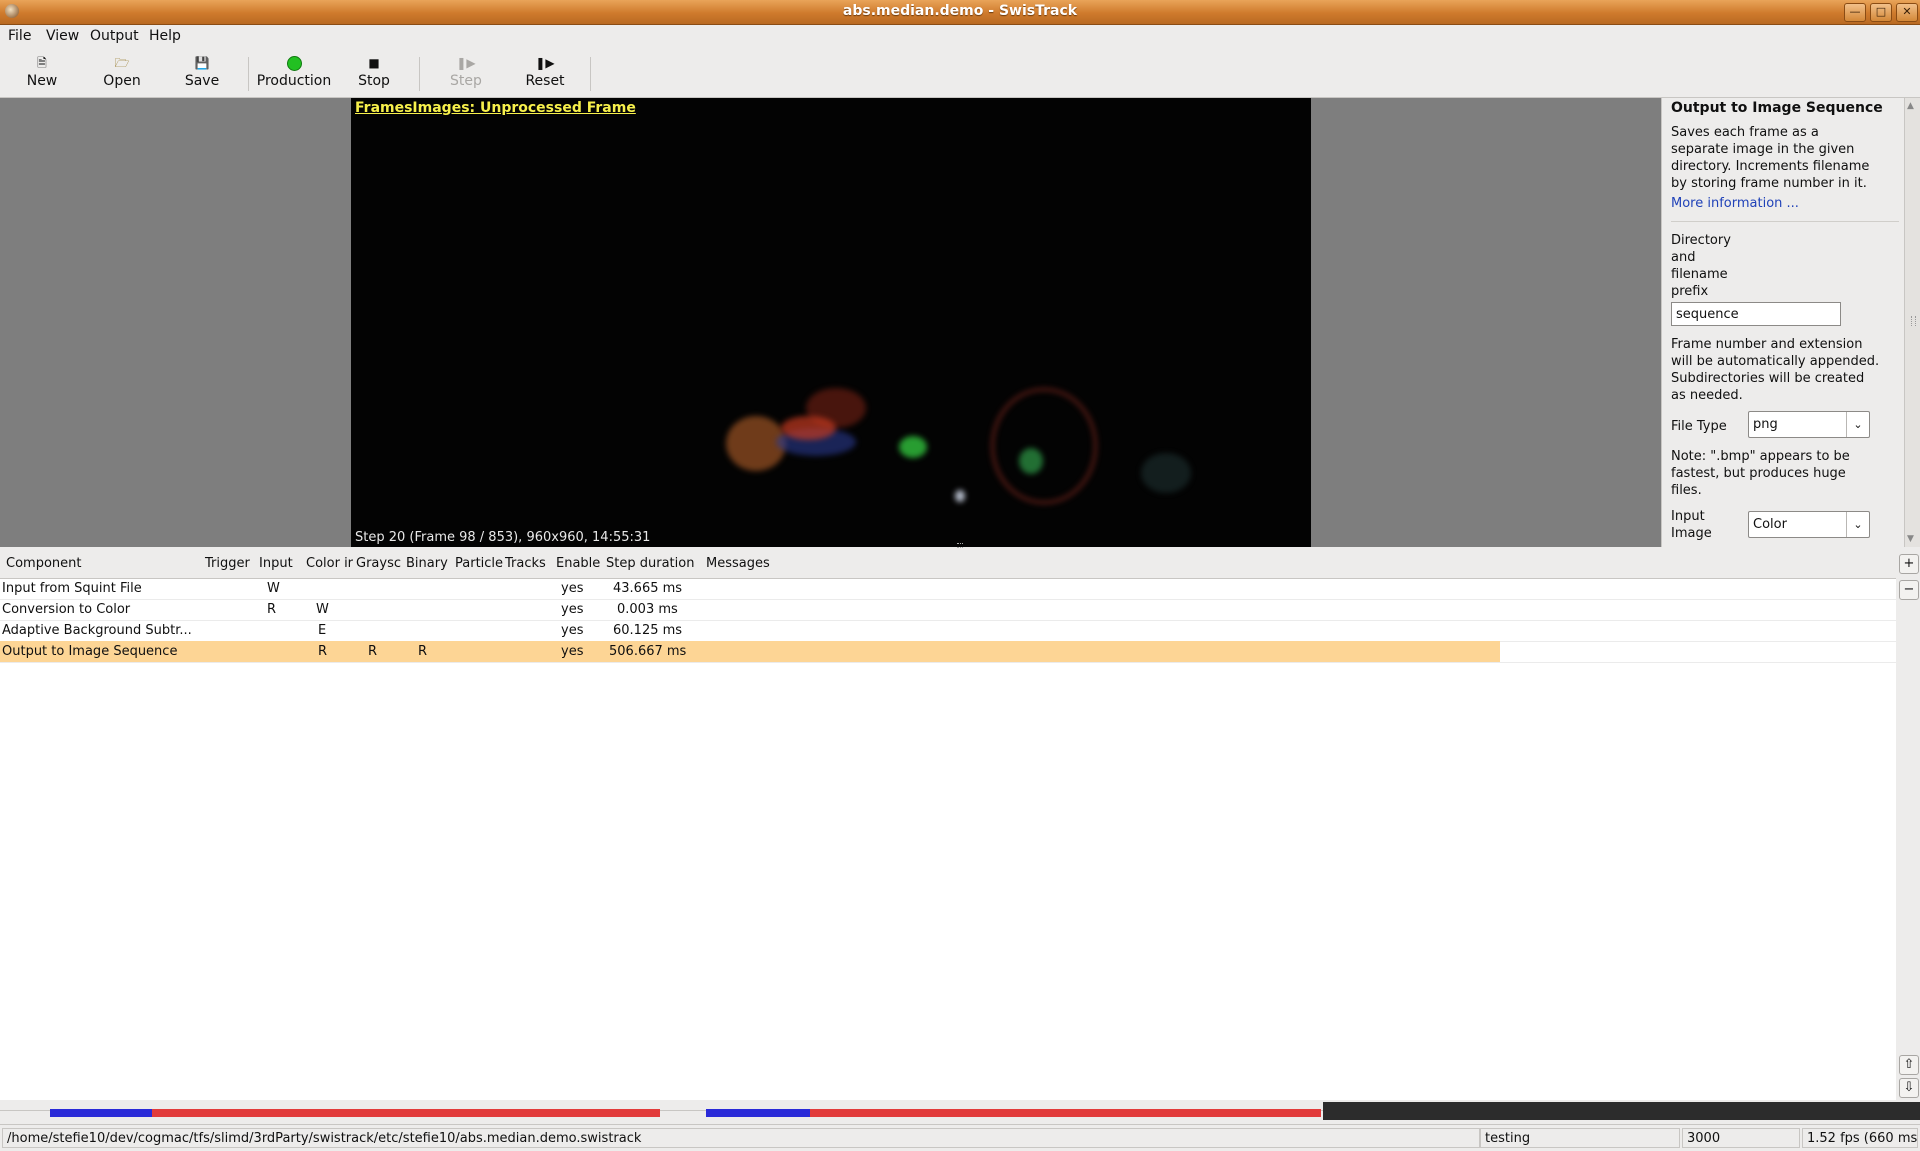 Image resolution: width=1920 pixels, height=1151 pixels. What do you see at coordinates (1756, 314) in the screenshot?
I see `directory-prefix-input: sequence` at bounding box center [1756, 314].